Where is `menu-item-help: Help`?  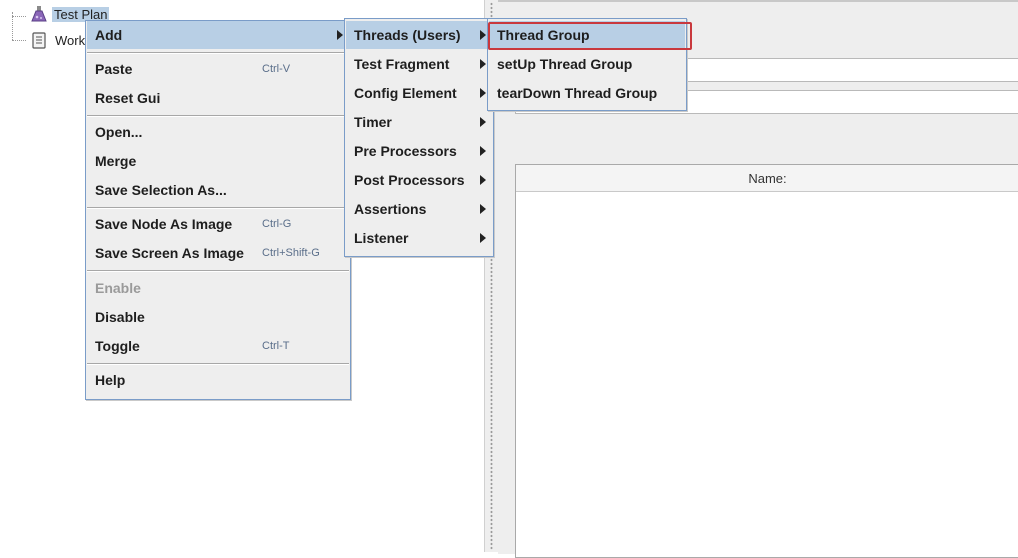
menu-item-help: Help is located at coordinates (218, 380).